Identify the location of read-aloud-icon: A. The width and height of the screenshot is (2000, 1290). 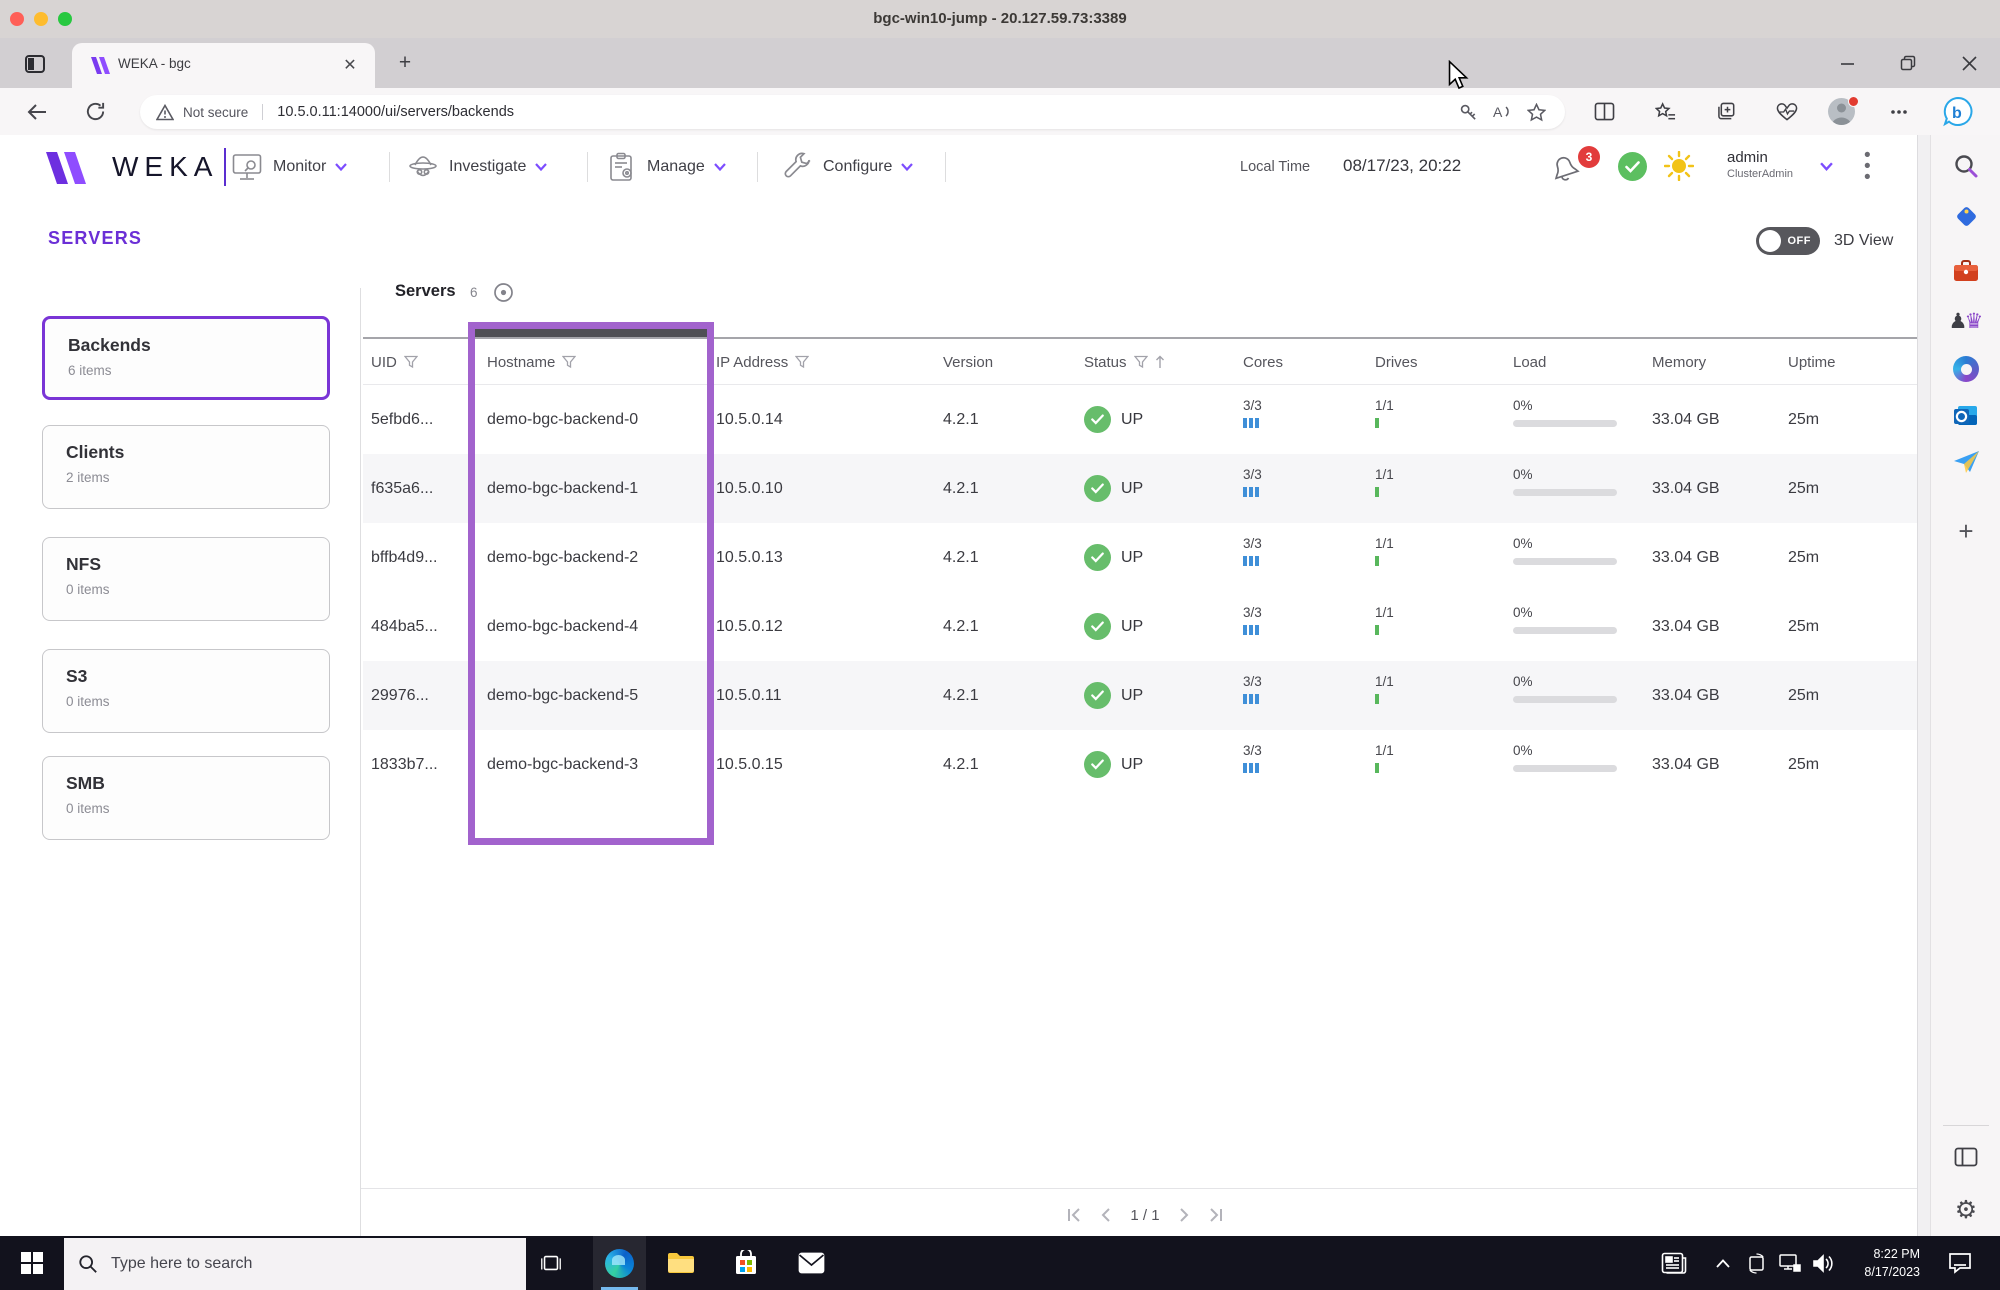
(1502, 112).